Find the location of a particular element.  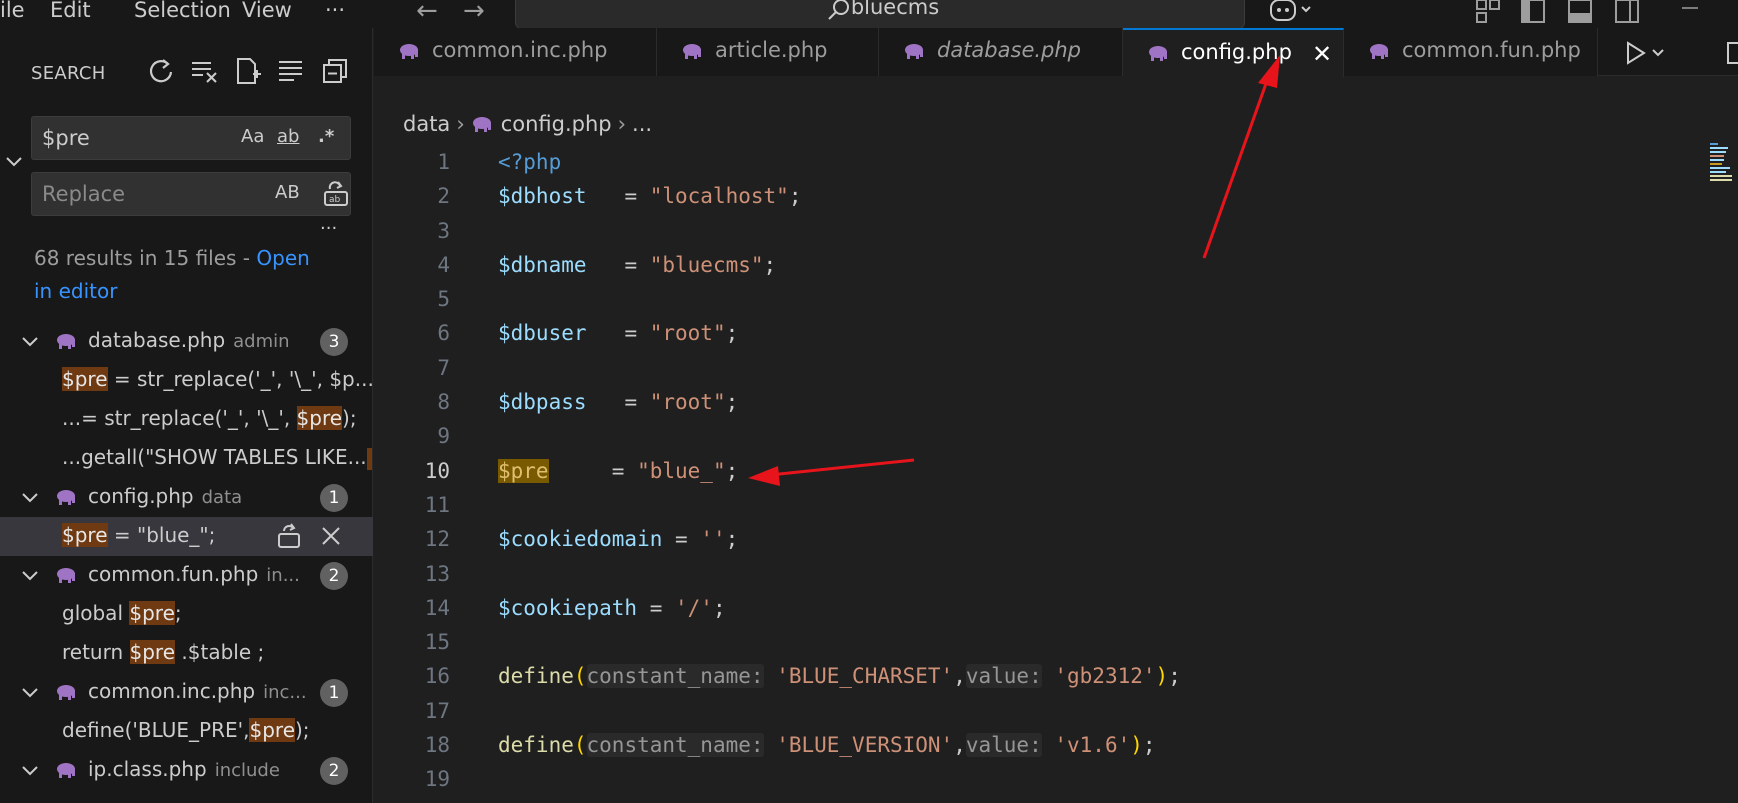

preserve-case-toggle: AB is located at coordinates (287, 192).